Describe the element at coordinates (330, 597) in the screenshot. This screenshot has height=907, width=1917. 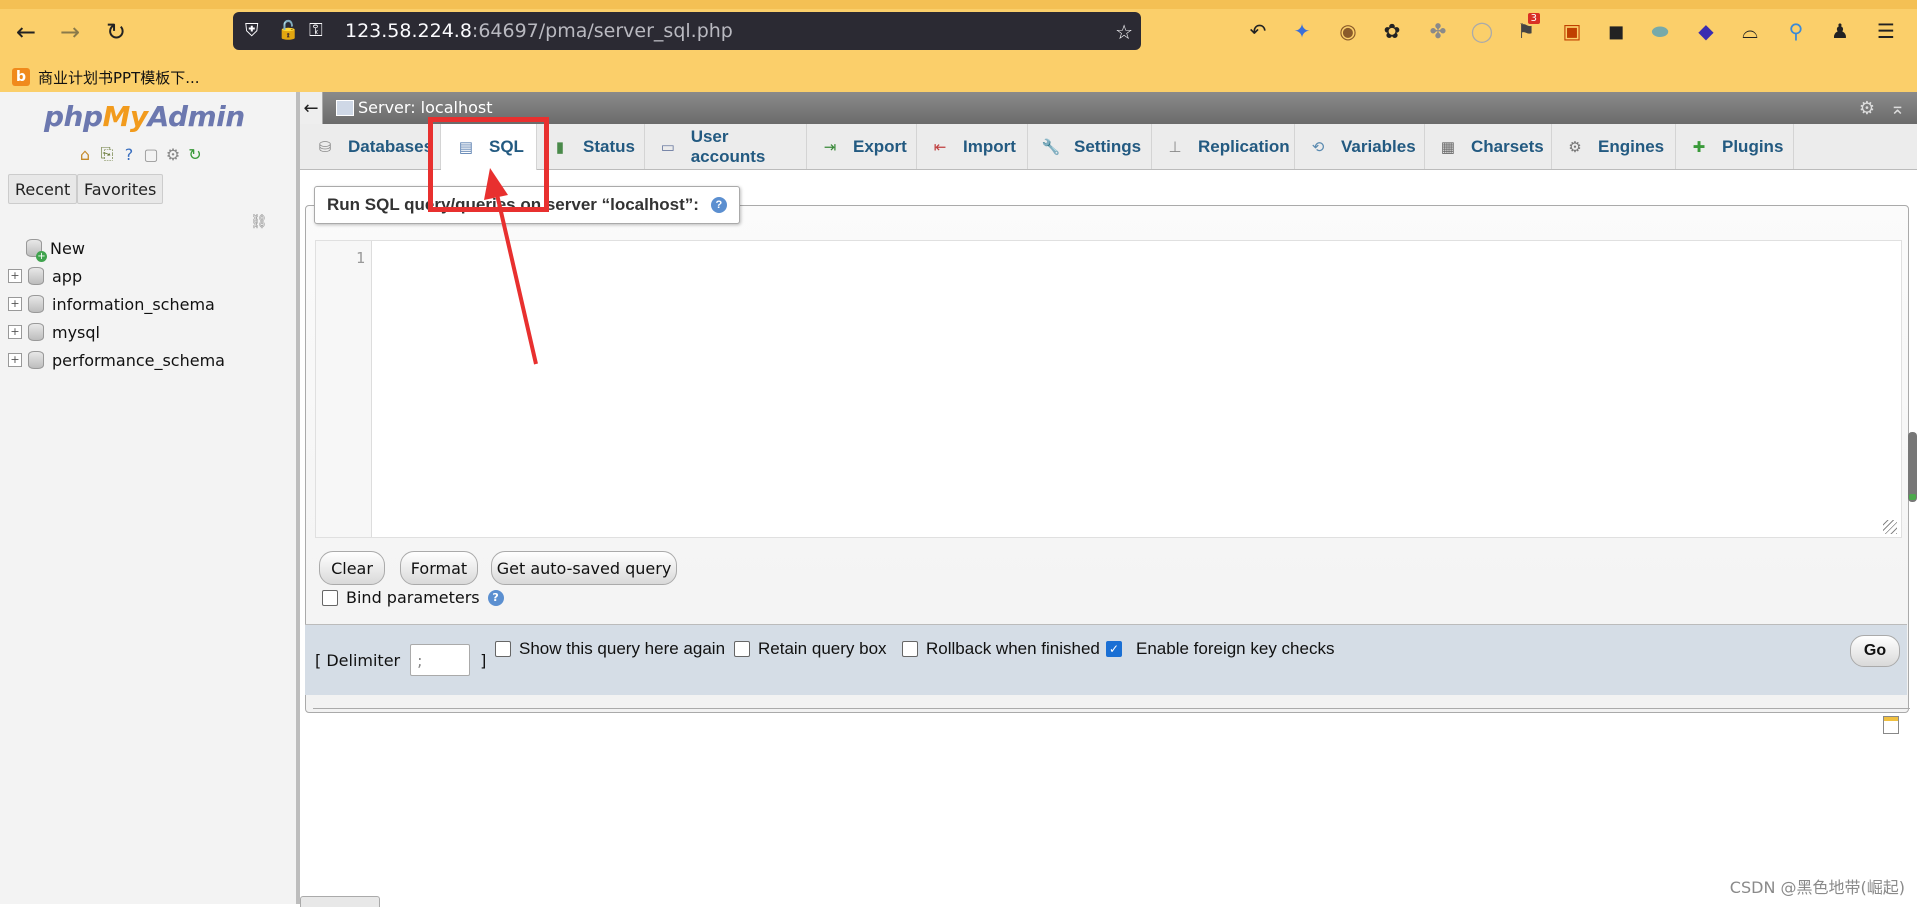
I see `bind-parameters-checkbox` at that location.